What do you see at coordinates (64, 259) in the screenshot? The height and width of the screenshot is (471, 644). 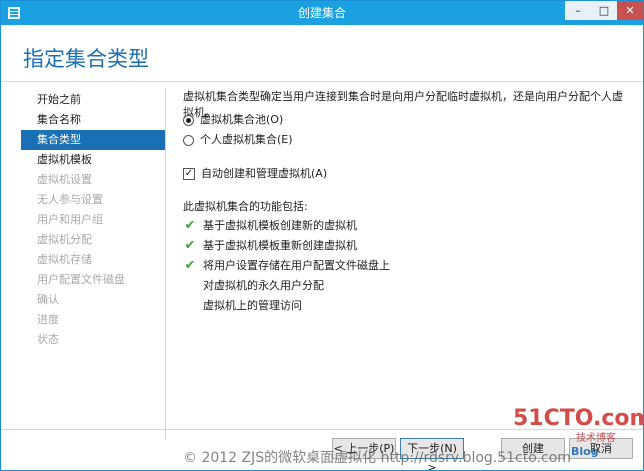 I see `nav-item-vm-storage: 虚拟机存储` at bounding box center [64, 259].